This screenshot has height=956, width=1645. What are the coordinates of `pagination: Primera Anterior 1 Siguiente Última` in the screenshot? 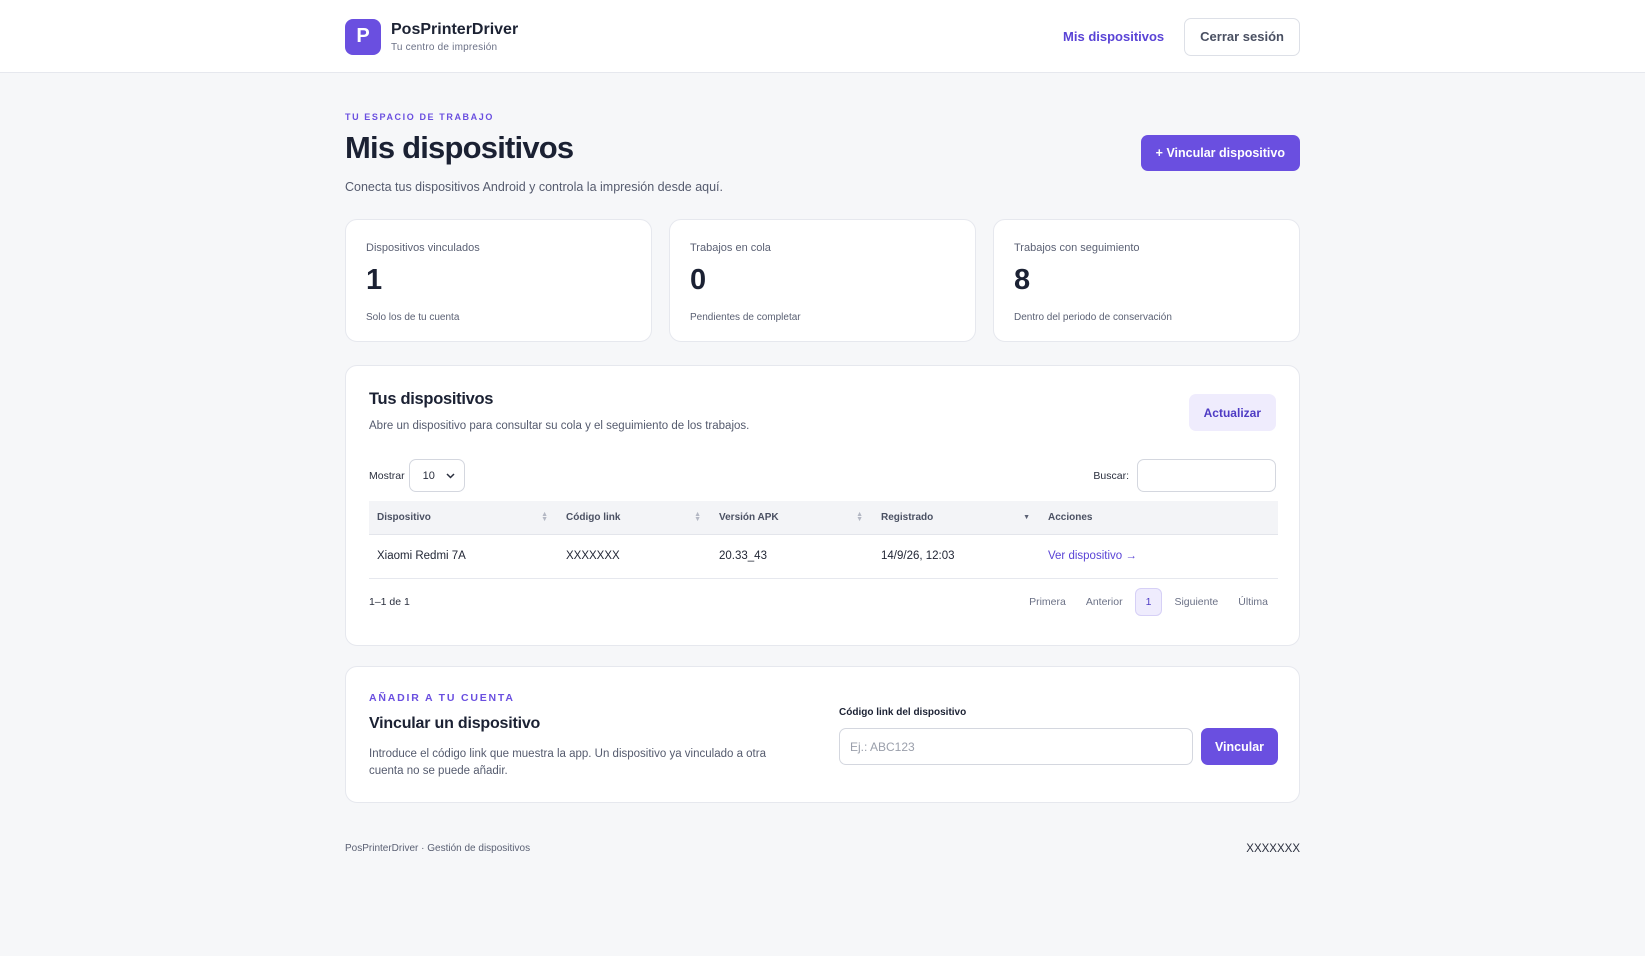 It's located at (1148, 602).